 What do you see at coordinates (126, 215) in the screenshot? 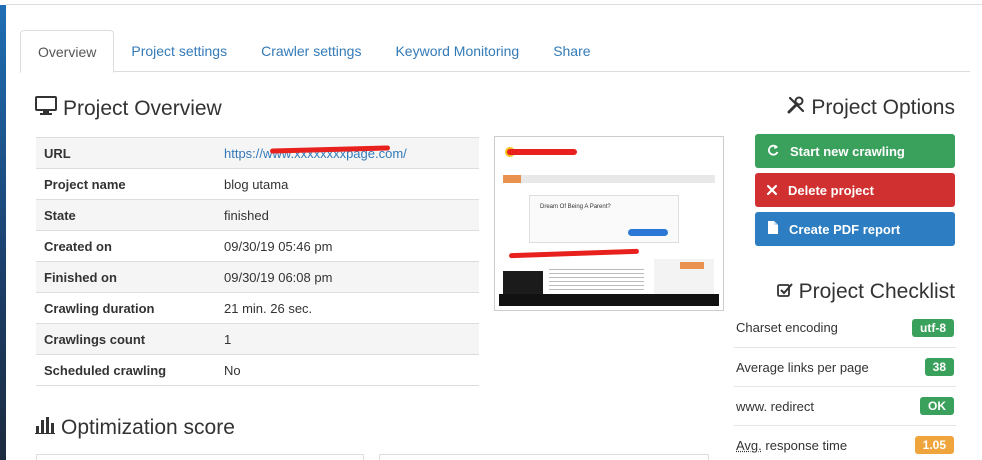
I see `row-key: State` at bounding box center [126, 215].